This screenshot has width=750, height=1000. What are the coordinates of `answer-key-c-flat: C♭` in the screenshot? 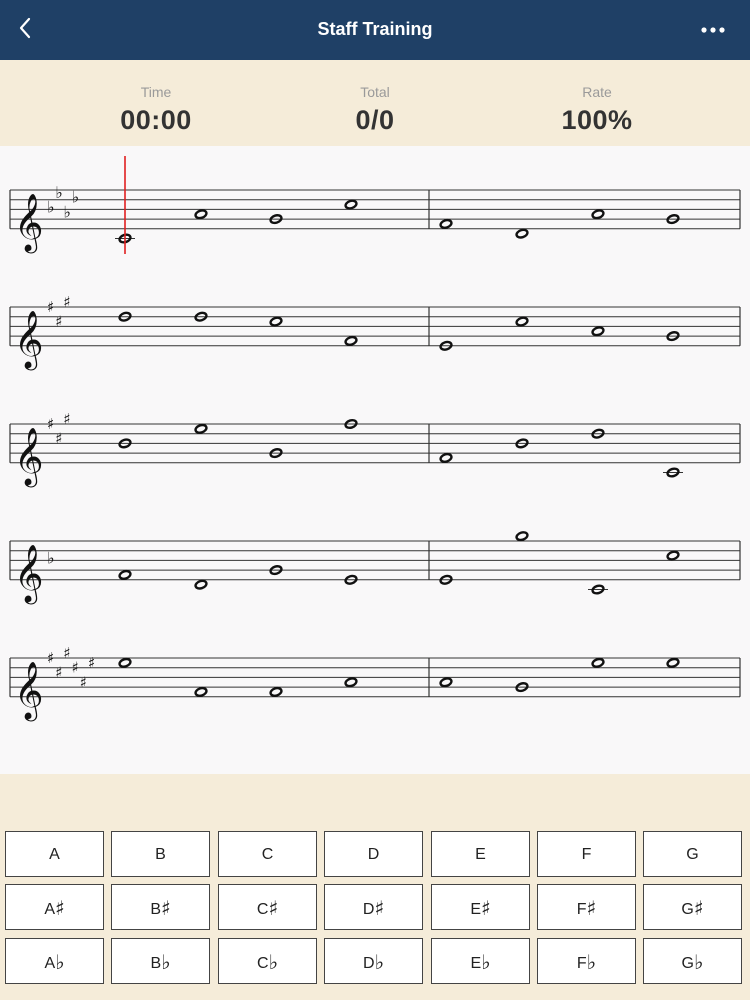 It's located at (267, 961).